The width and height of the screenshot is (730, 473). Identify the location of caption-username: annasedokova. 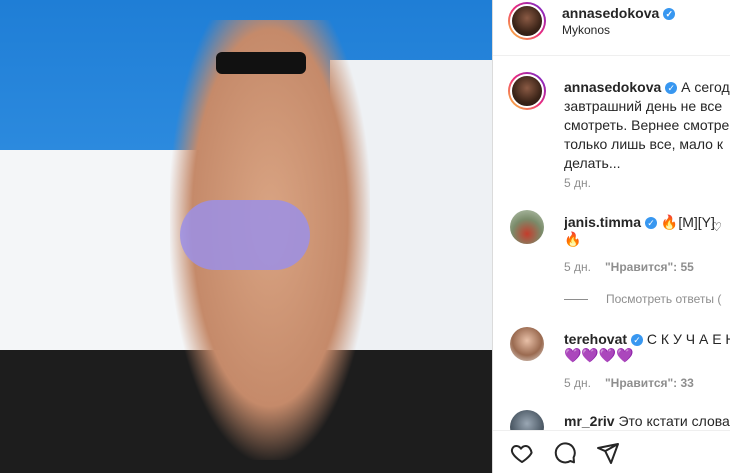
(612, 87).